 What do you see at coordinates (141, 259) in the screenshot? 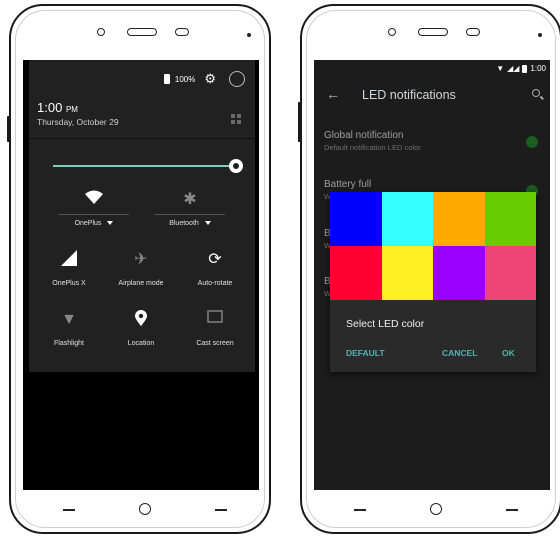
I see `airplane-icon: ✈` at bounding box center [141, 259].